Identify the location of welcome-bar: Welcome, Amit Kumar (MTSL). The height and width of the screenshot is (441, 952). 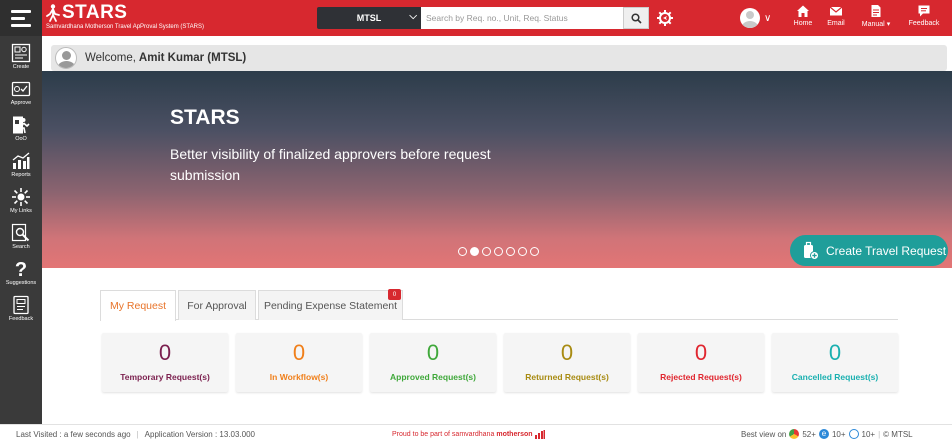
(499, 58).